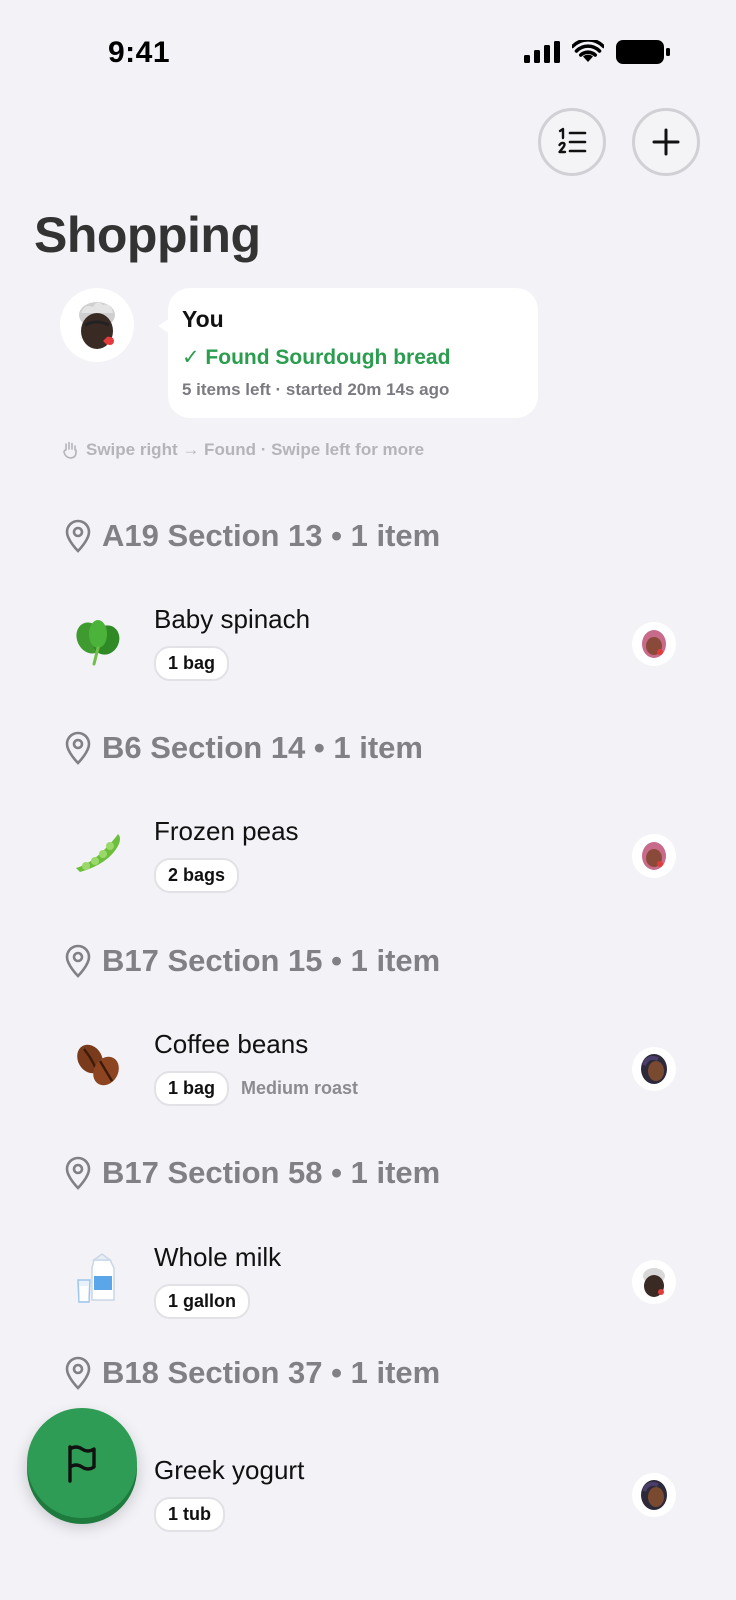 This screenshot has height=1600, width=736. Describe the element at coordinates (368, 659) in the screenshot. I see `list-item: Baby spinach 1 bag` at that location.